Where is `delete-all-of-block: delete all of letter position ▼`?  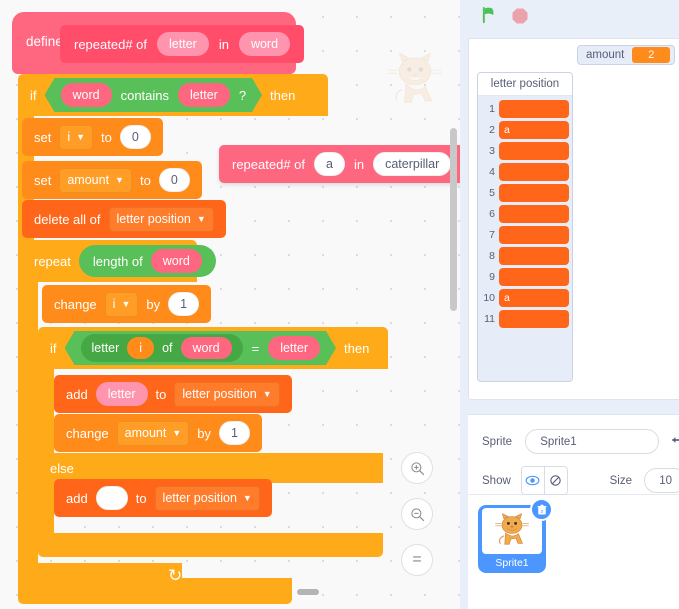
delete-all-of-block: delete all of letter position ▼ is located at coordinates (124, 219).